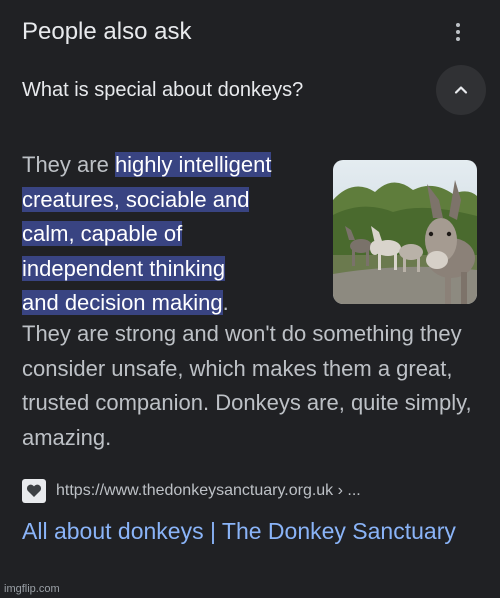 The height and width of the screenshot is (598, 500). I want to click on collapse-button, so click(461, 90).